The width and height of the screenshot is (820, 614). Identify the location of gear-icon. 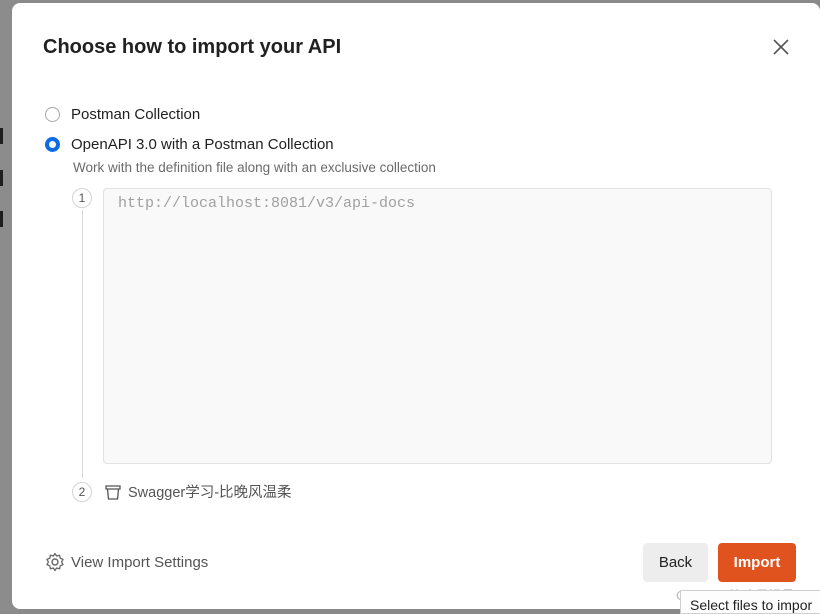
(55, 562).